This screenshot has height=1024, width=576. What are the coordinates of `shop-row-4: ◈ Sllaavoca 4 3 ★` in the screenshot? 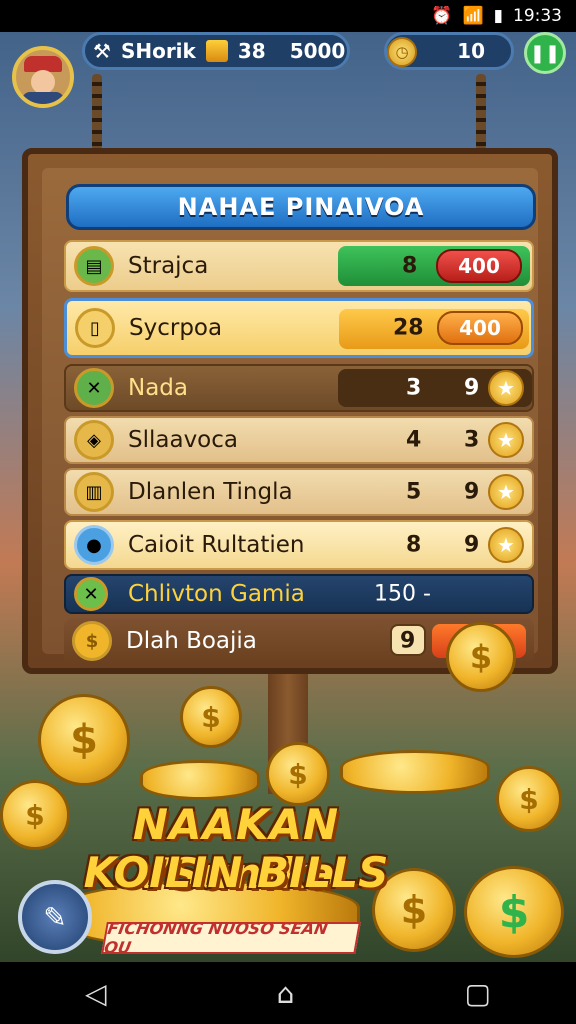 It's located at (299, 440).